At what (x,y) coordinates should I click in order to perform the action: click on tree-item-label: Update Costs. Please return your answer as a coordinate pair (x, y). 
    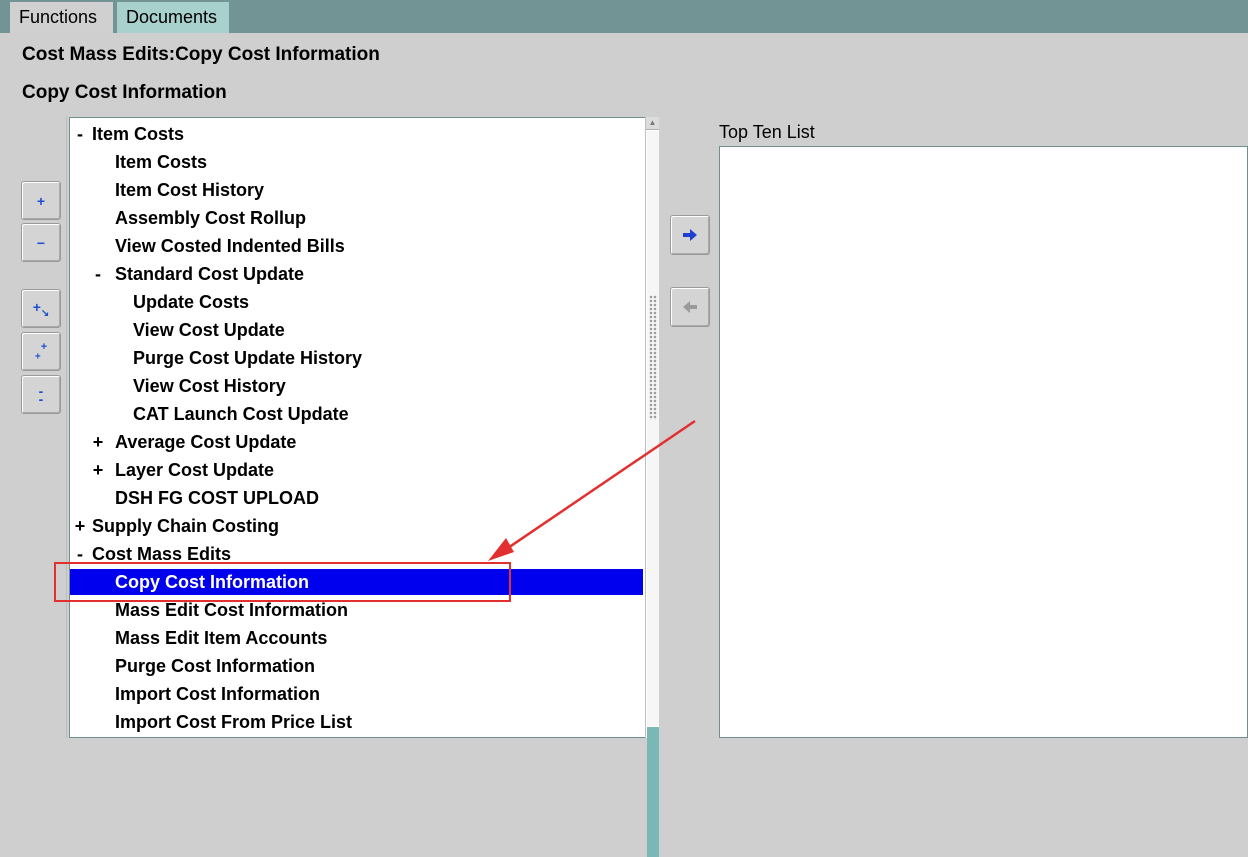
    Looking at the image, I should click on (191, 302).